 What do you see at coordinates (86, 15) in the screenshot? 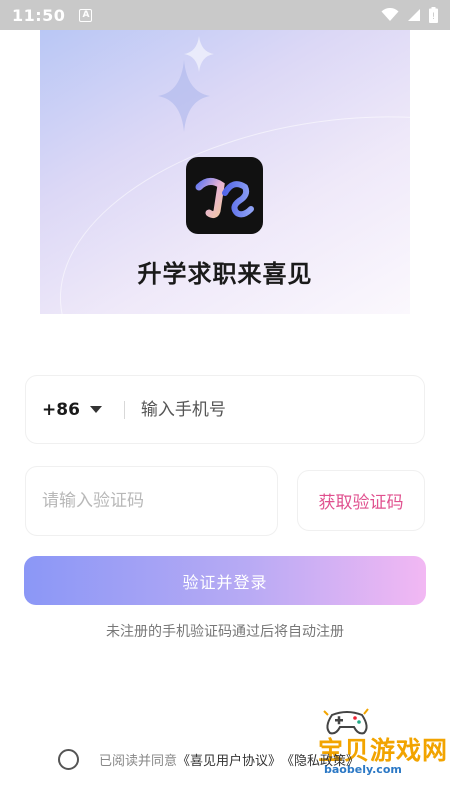
I see `notification-icon: A` at bounding box center [86, 15].